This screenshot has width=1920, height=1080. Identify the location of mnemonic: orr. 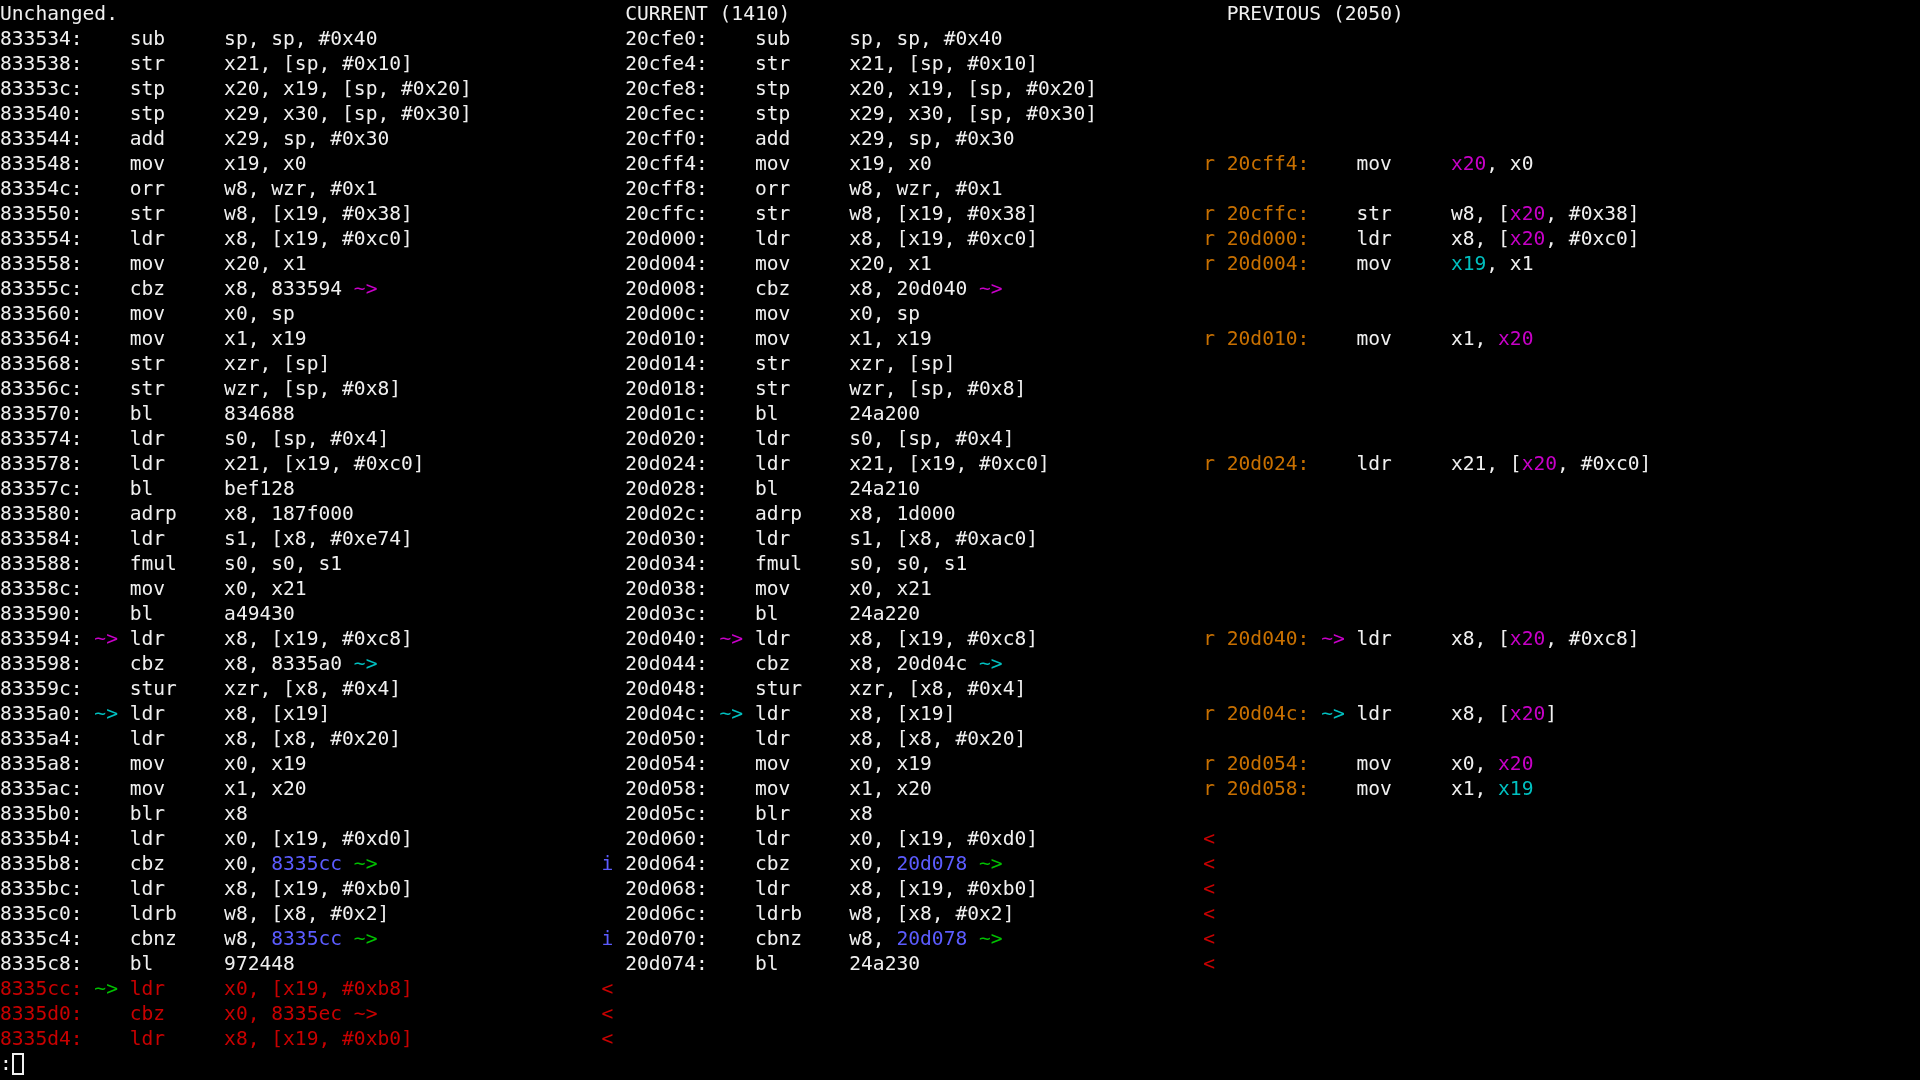
(773, 188).